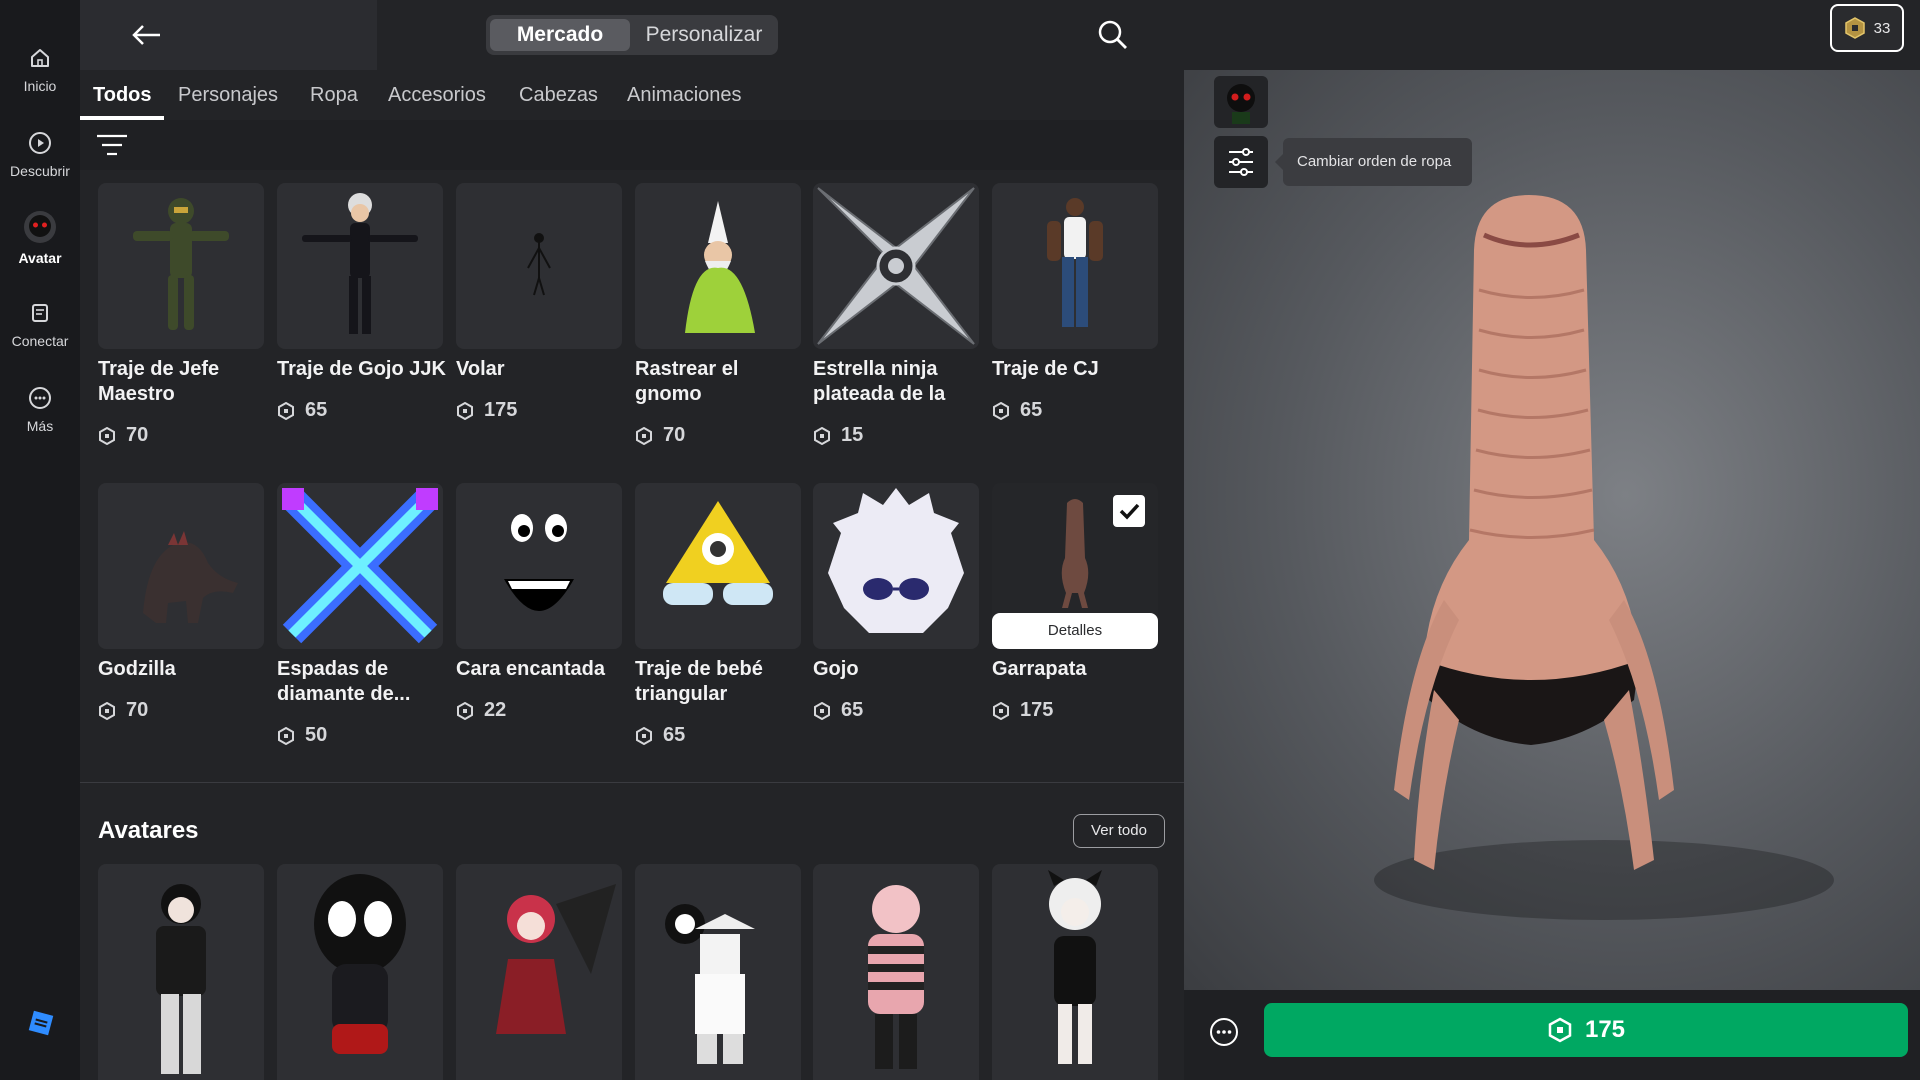 The image size is (1920, 1080). Describe the element at coordinates (1075, 631) in the screenshot. I see `details-button: Detalles` at that location.